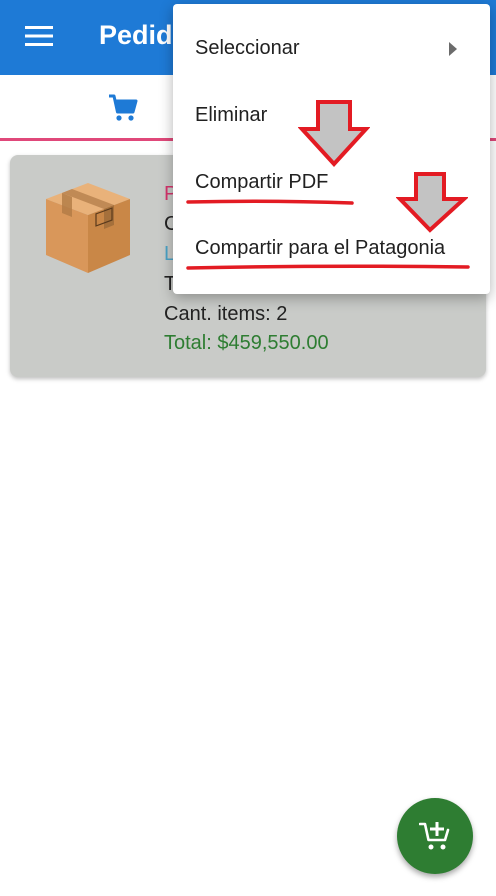  I want to click on hamburger-menu-icon, so click(39, 36).